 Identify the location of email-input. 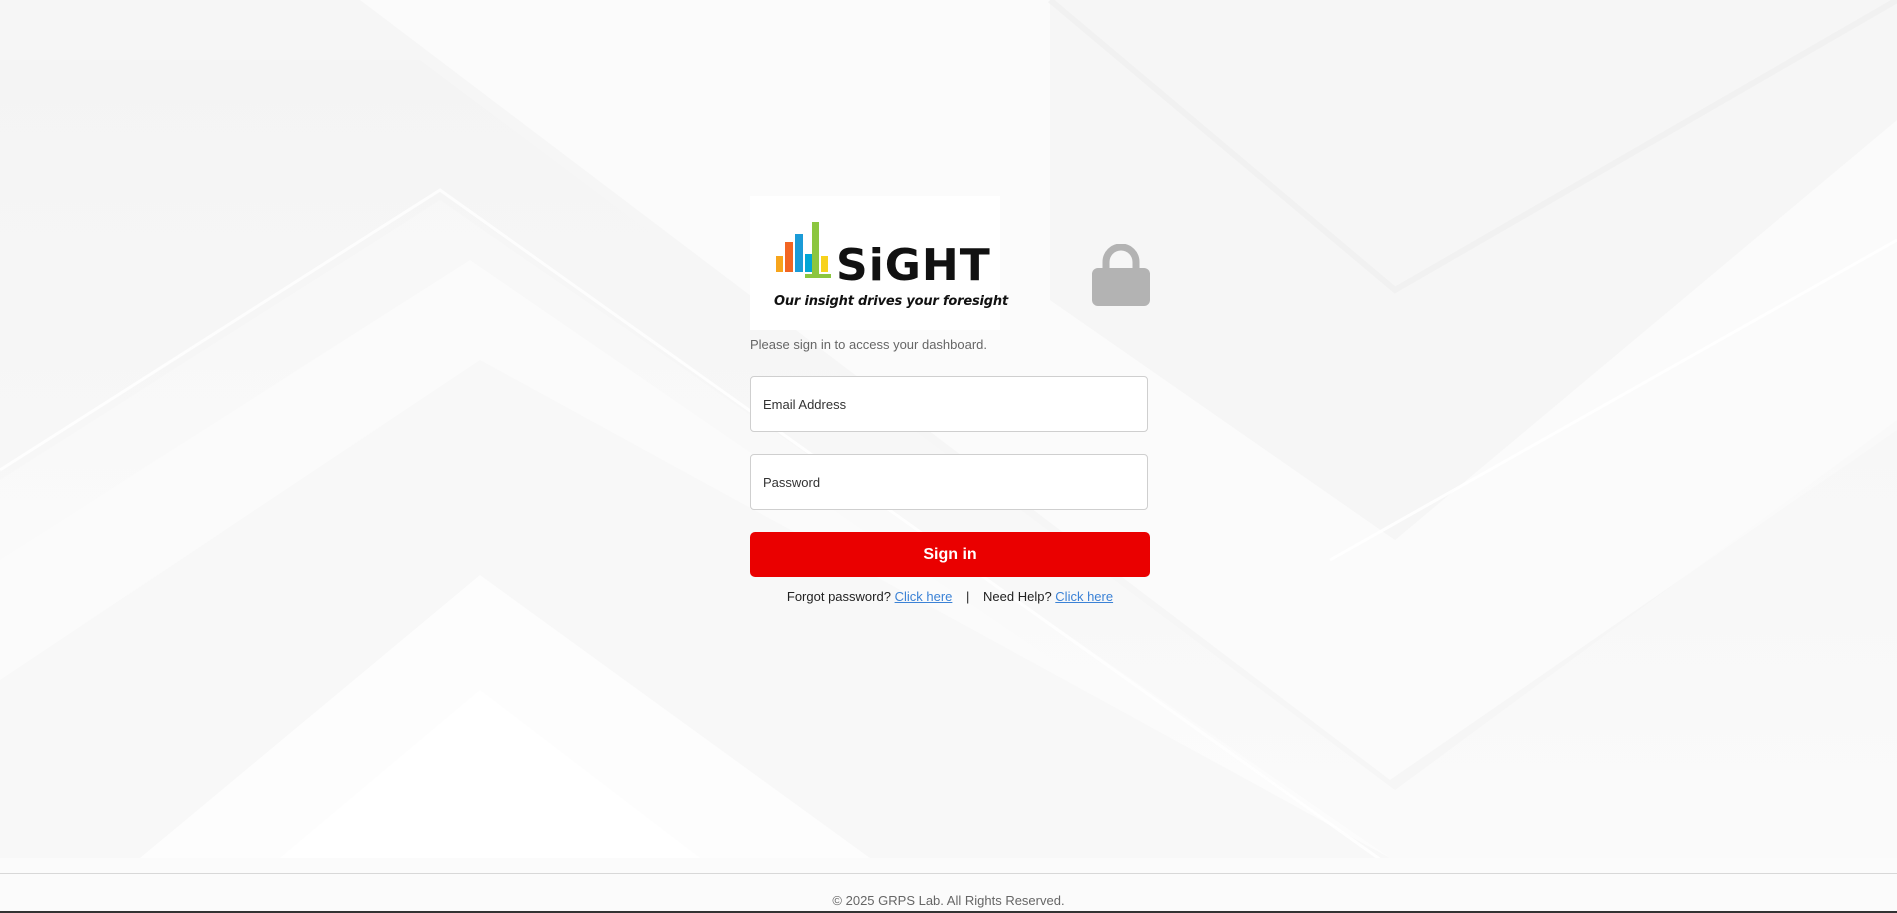
(949, 404).